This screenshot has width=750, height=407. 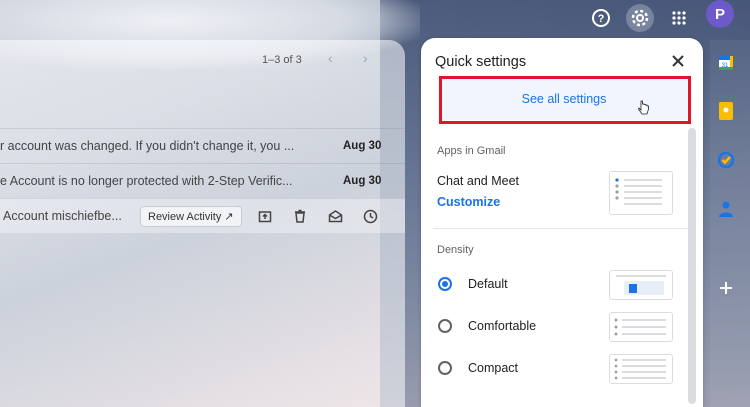 What do you see at coordinates (679, 18) in the screenshot?
I see `apps-grid-icon` at bounding box center [679, 18].